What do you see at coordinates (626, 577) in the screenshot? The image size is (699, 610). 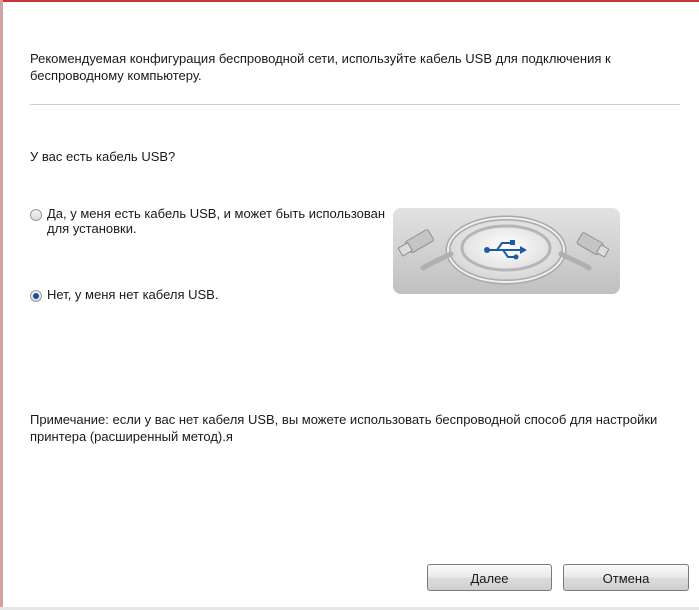 I see `cancel-button: Отмена` at bounding box center [626, 577].